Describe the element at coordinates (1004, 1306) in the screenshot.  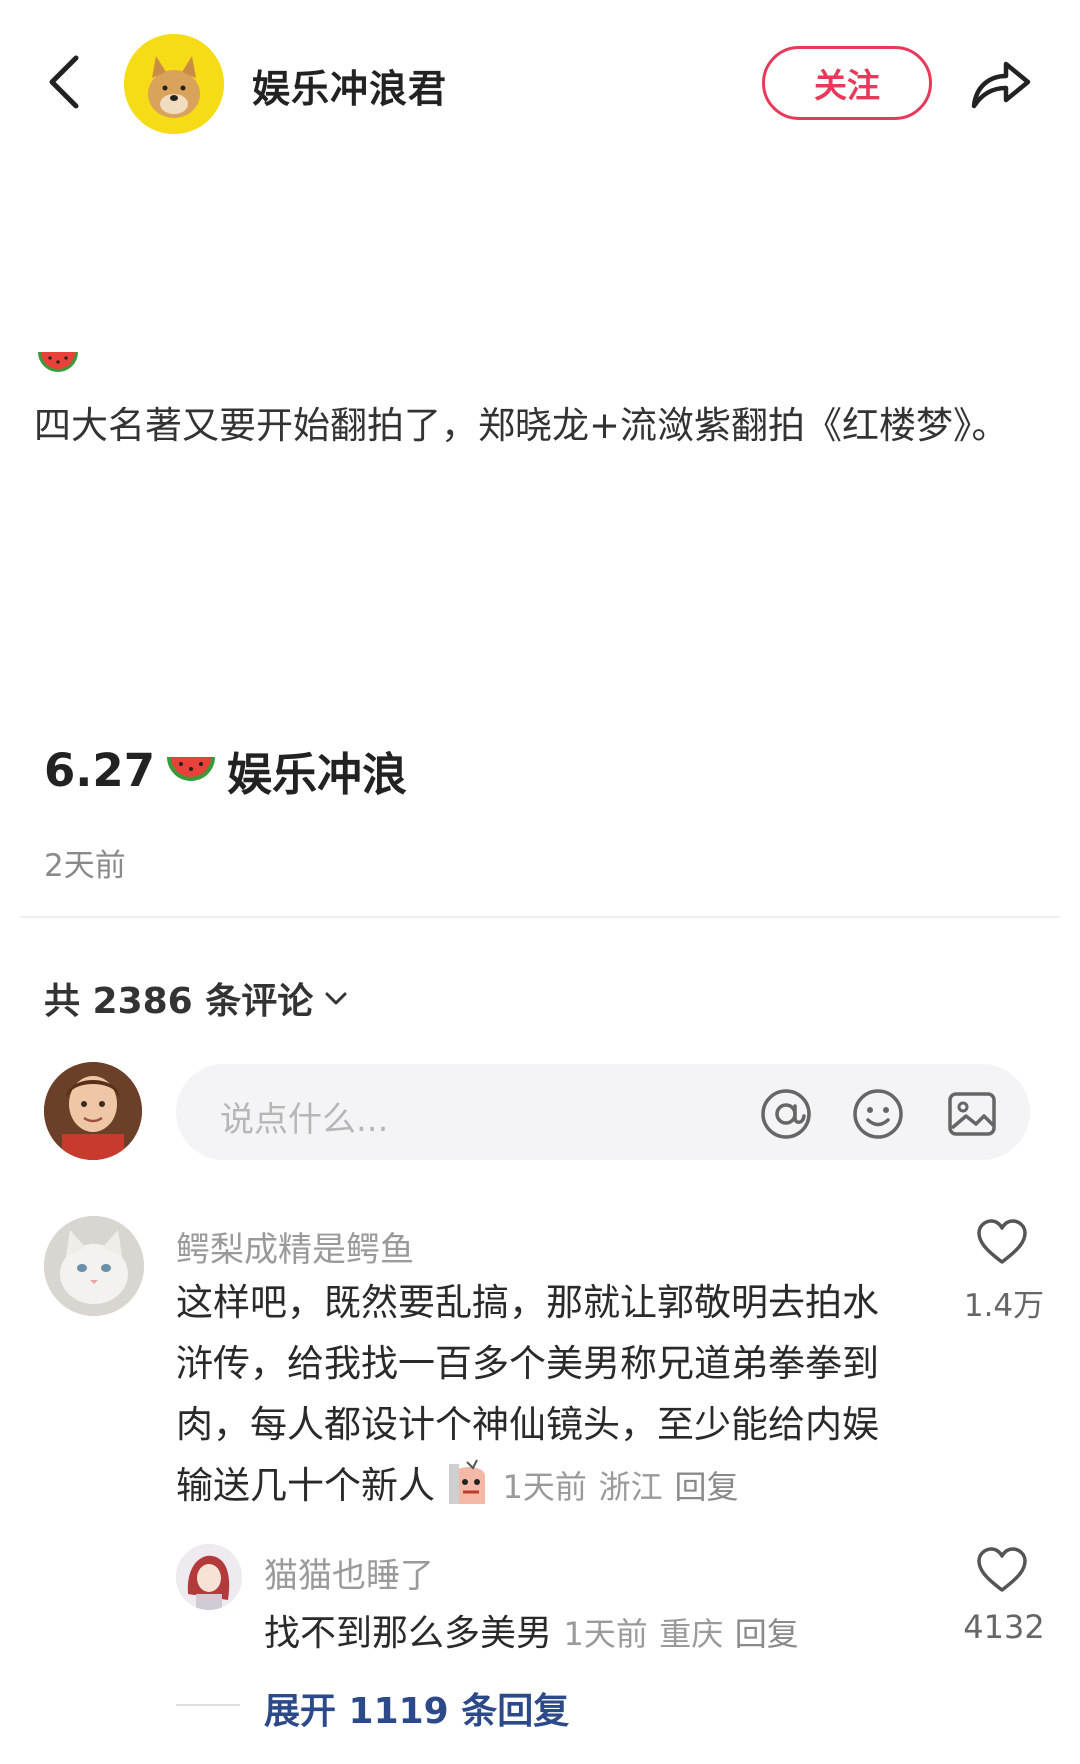
I see `like-count: 1.4万` at that location.